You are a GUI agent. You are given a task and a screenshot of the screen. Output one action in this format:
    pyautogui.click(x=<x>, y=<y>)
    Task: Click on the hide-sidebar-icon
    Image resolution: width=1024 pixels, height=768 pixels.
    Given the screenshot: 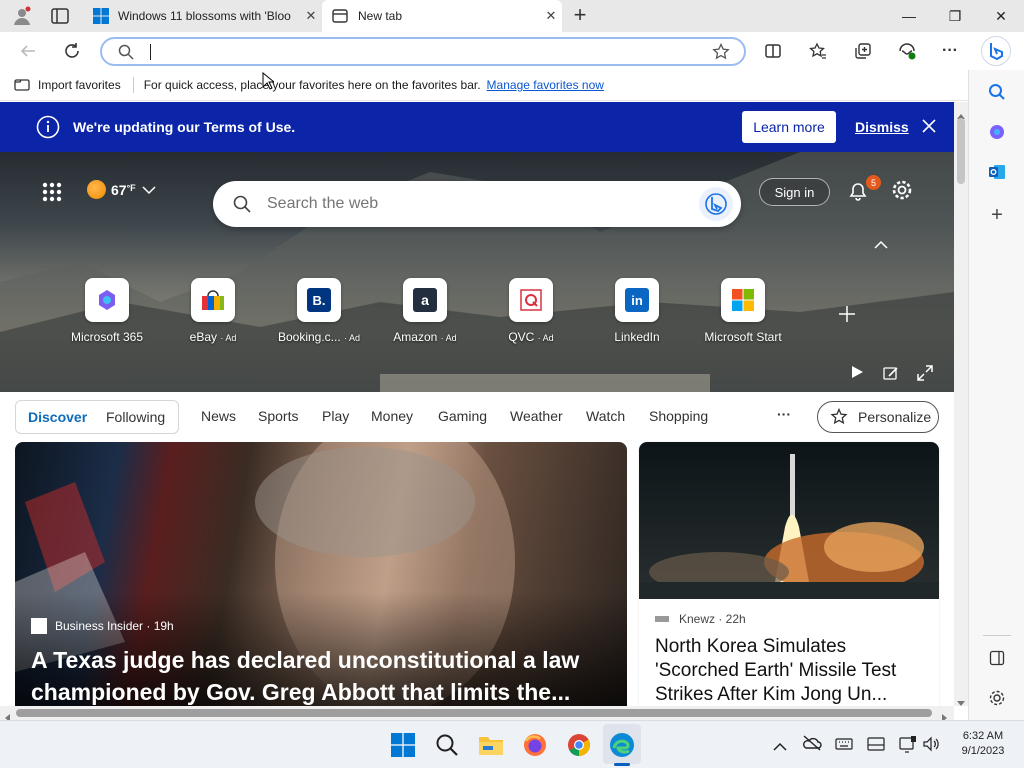 What is the action you would take?
    pyautogui.click(x=997, y=658)
    